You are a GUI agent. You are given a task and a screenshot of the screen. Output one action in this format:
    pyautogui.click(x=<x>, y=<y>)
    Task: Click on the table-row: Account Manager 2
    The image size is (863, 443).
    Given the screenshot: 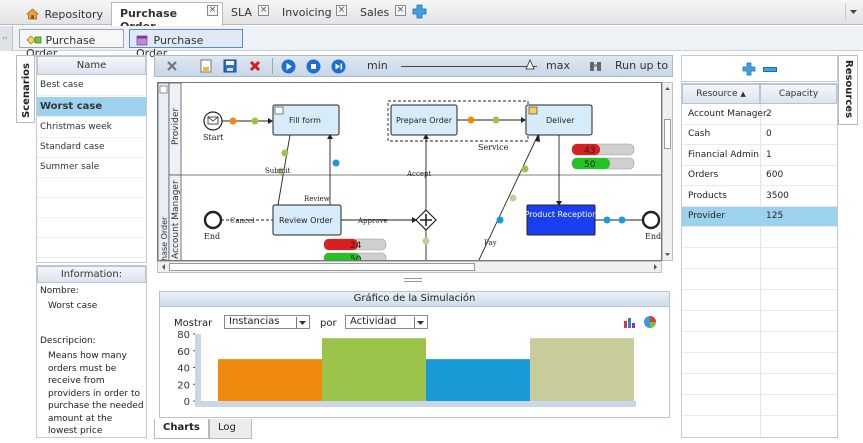 What is the action you would take?
    pyautogui.click(x=759, y=115)
    